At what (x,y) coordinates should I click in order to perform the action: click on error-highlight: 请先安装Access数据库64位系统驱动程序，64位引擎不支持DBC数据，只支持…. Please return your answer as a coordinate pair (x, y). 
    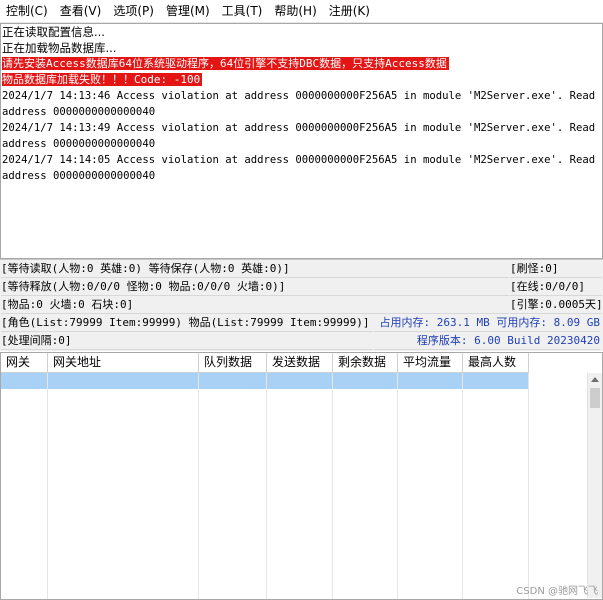
    Looking at the image, I should click on (225, 63).